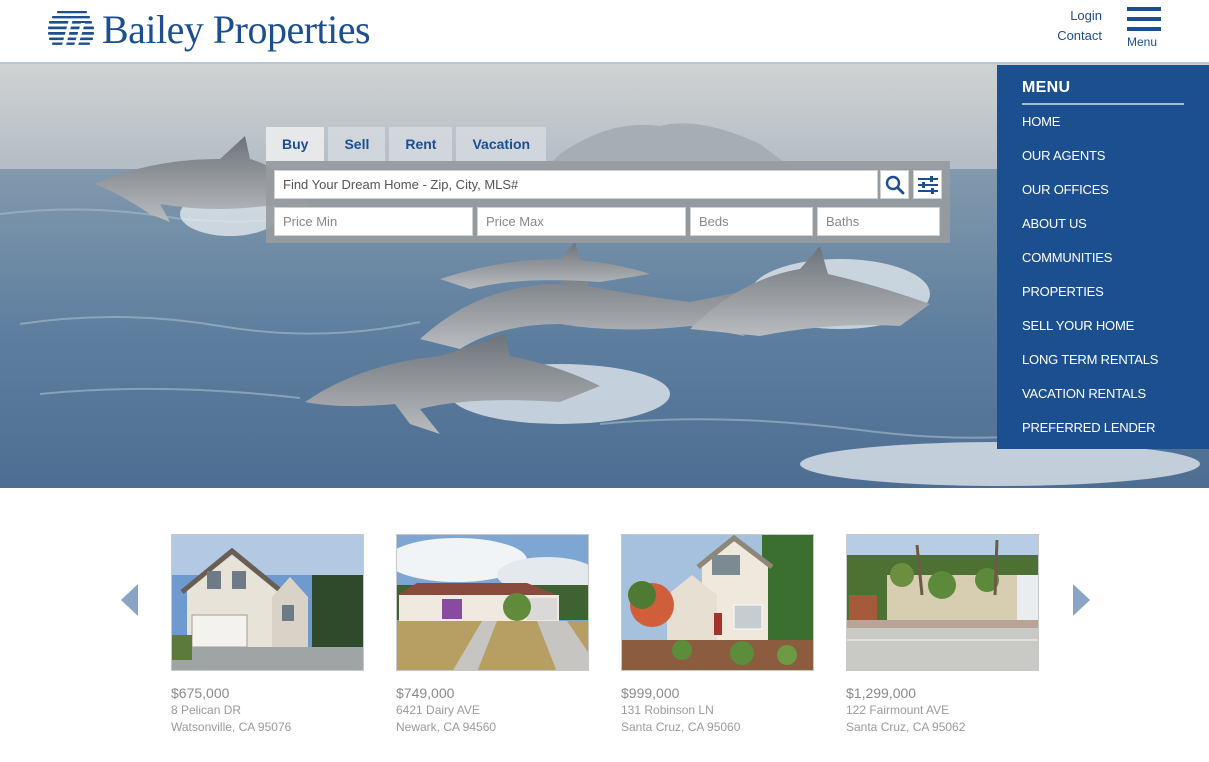 This screenshot has width=1209, height=762. I want to click on menu-item-communities: COMMUNITIES, so click(1090, 264).